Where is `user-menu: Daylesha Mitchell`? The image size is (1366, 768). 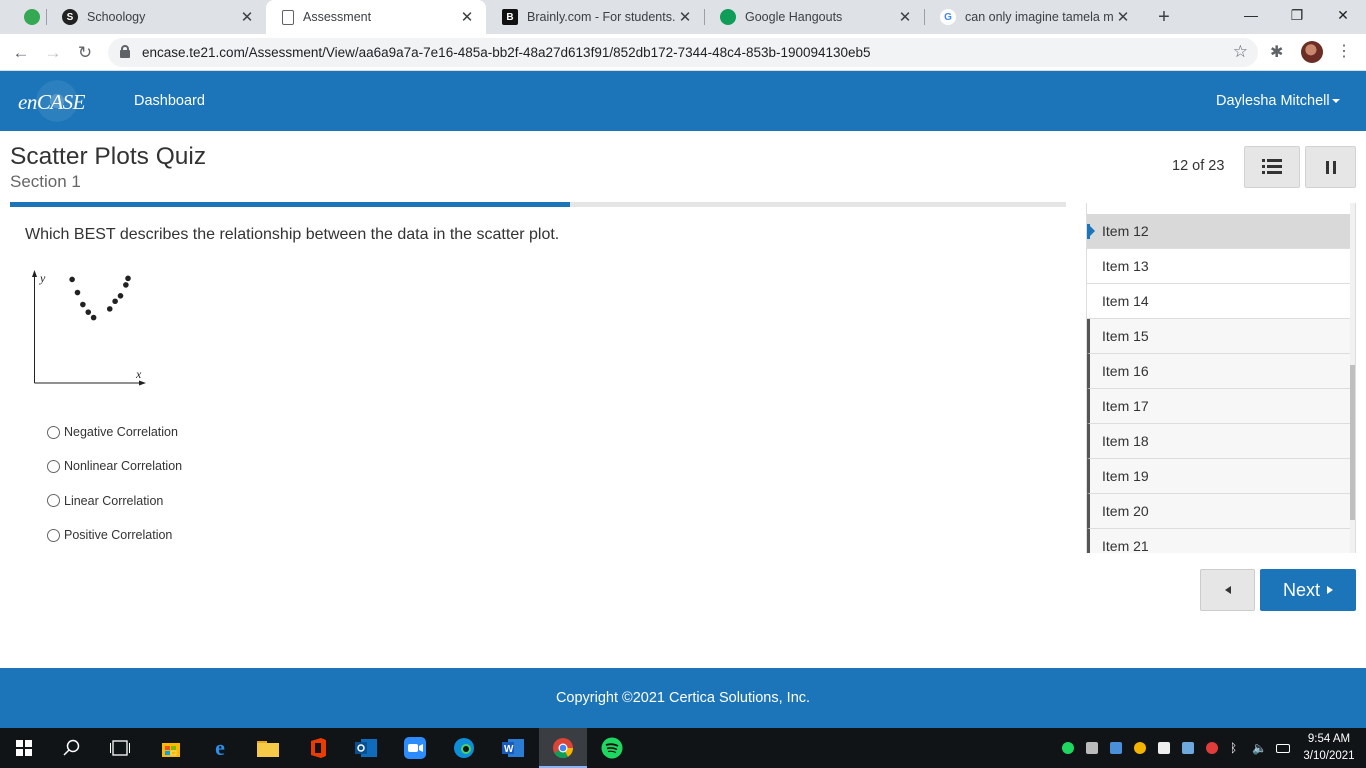
user-menu: Daylesha Mitchell is located at coordinates (1278, 101).